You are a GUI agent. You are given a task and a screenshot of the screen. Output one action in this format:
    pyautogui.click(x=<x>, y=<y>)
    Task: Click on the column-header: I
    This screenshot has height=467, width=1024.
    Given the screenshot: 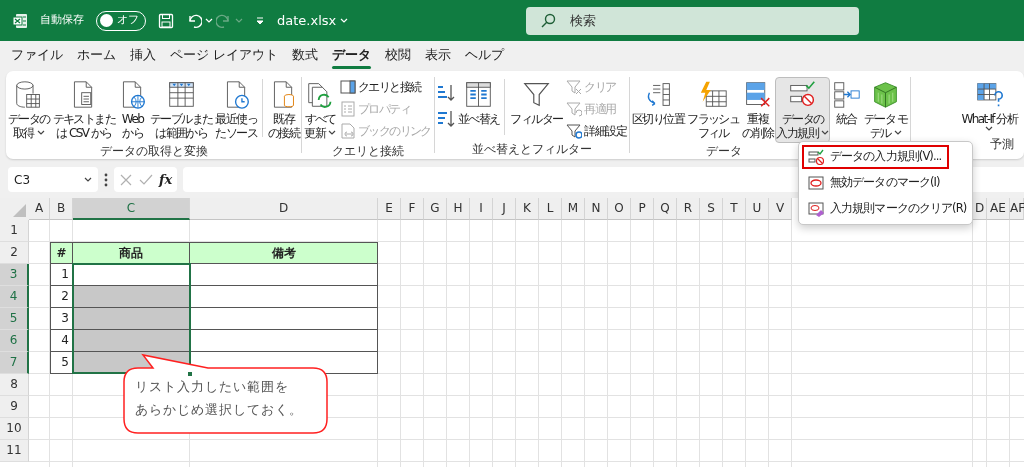 What is the action you would take?
    pyautogui.click(x=481, y=209)
    